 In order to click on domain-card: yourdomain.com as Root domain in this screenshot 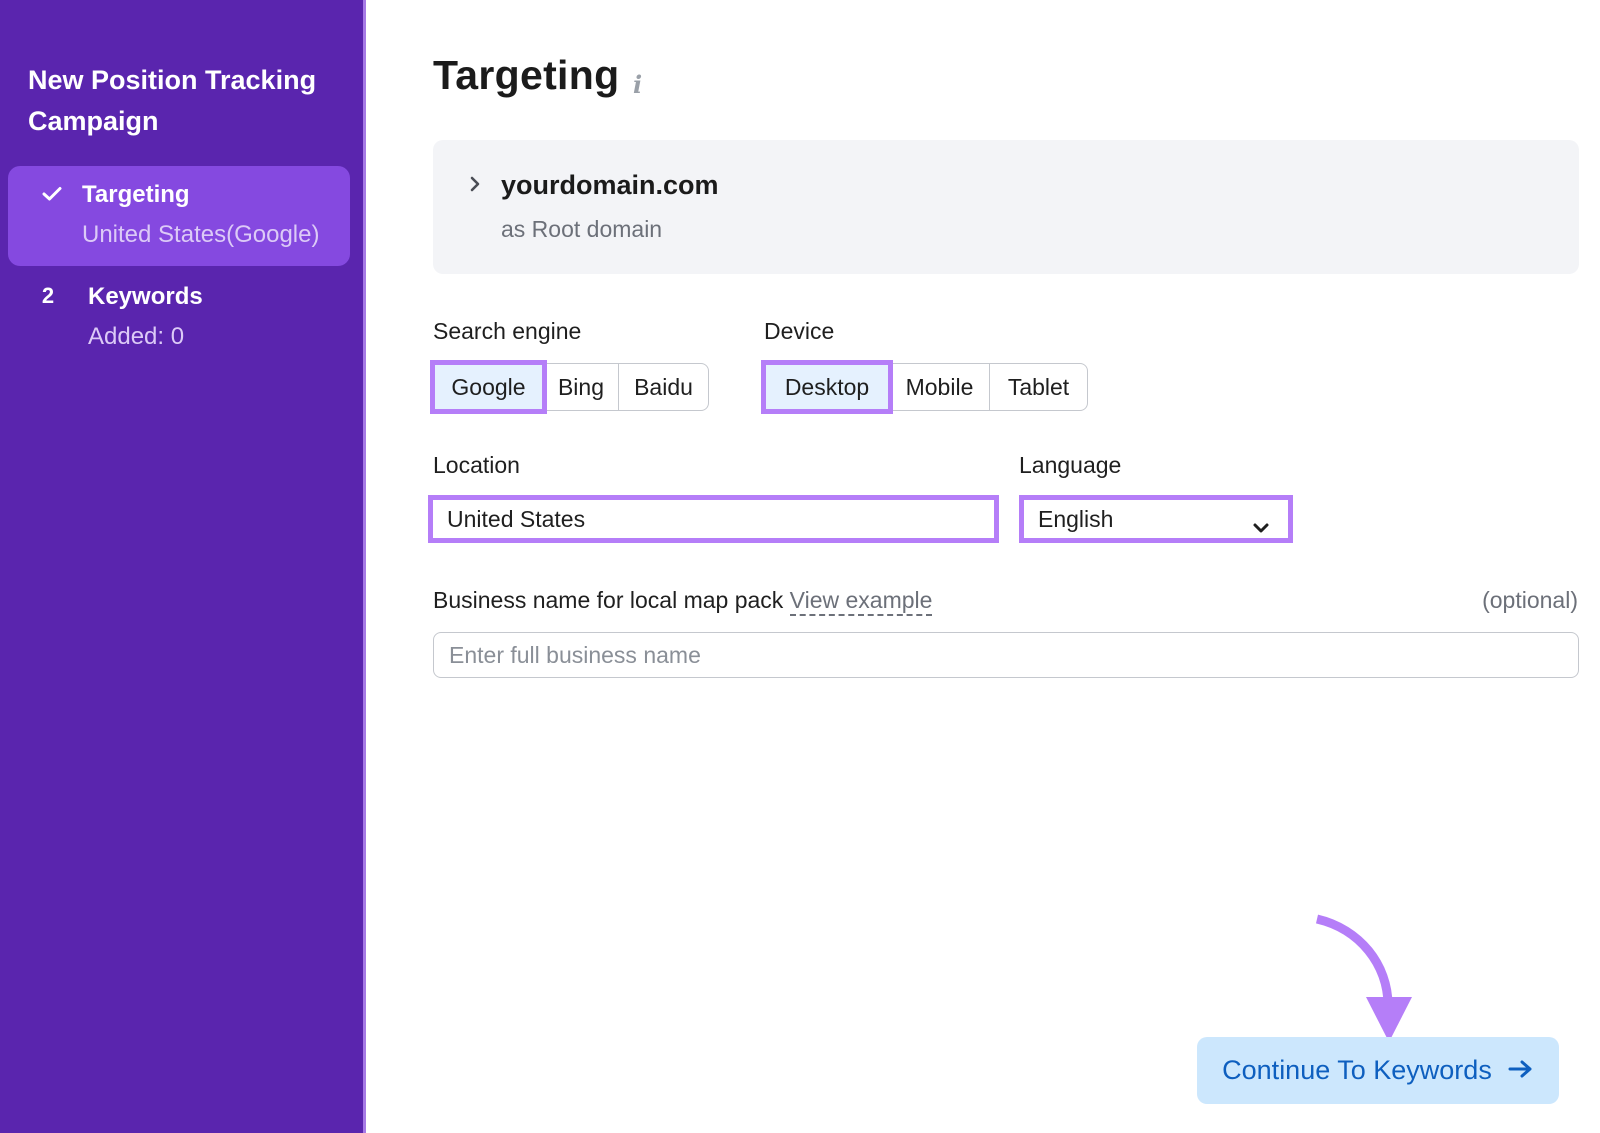, I will do `click(1006, 207)`.